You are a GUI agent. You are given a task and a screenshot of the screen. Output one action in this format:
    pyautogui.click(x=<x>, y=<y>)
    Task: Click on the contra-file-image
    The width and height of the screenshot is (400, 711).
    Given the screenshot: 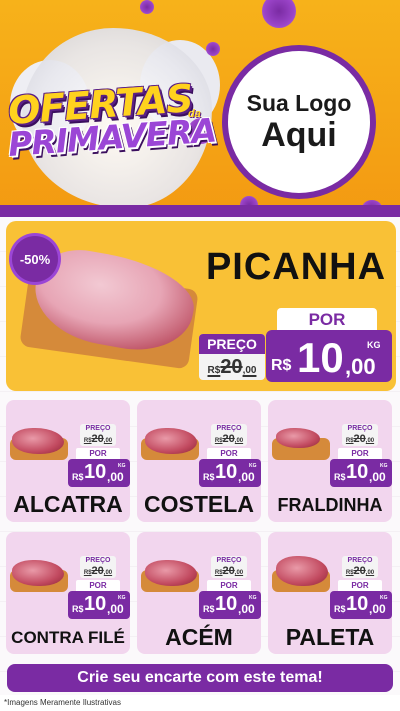 What is the action you would take?
    pyautogui.click(x=38, y=573)
    